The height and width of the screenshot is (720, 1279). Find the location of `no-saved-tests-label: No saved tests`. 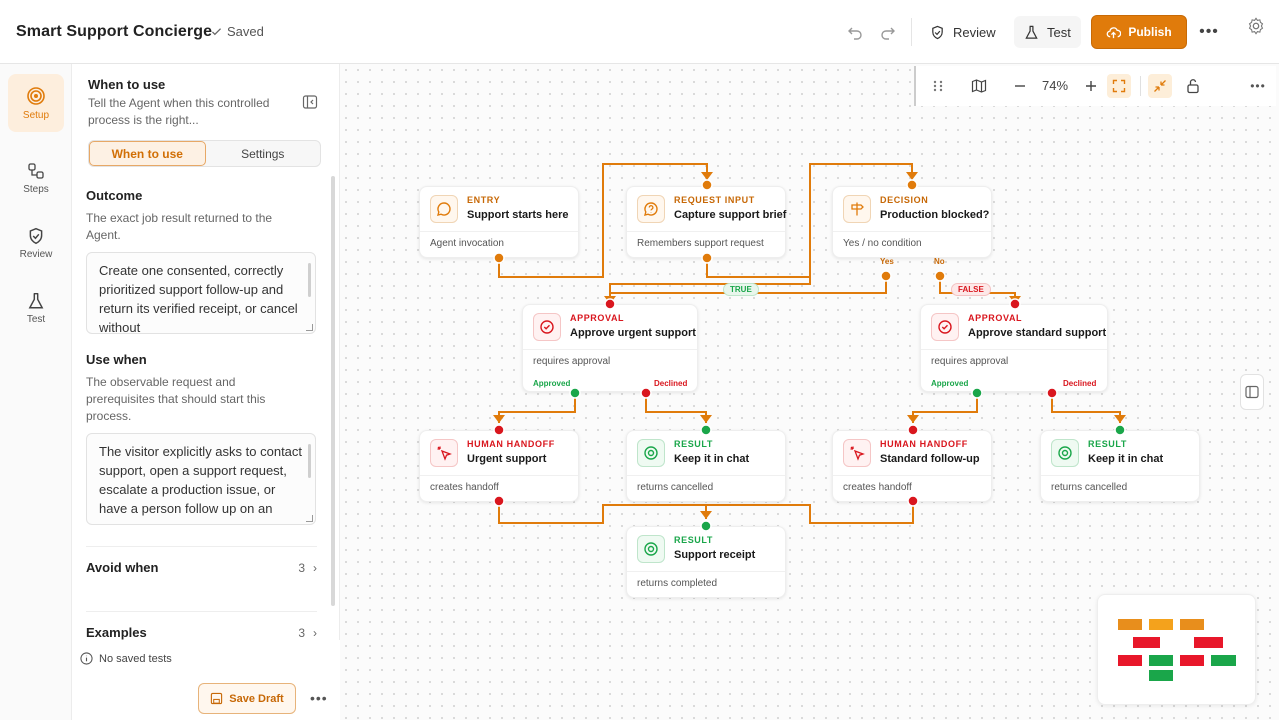

no-saved-tests-label: No saved tests is located at coordinates (135, 658).